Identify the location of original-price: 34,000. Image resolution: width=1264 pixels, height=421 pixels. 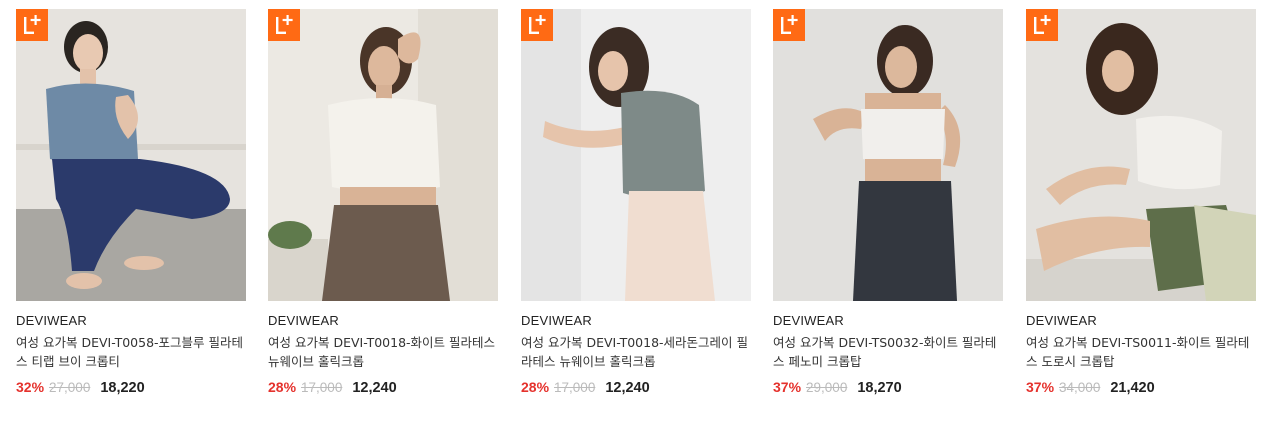
(1080, 387).